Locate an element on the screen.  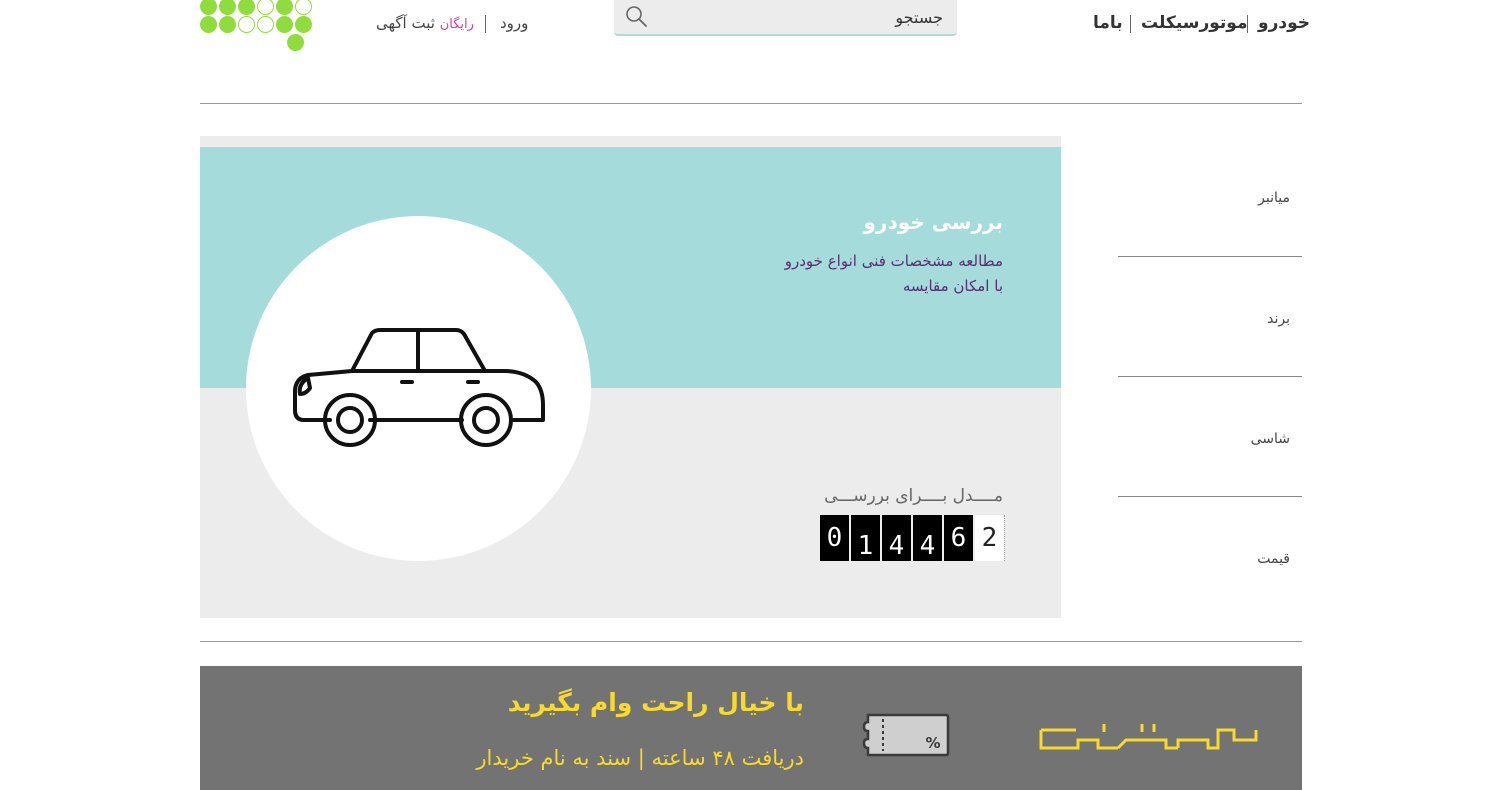
section-rule is located at coordinates (751, 641).